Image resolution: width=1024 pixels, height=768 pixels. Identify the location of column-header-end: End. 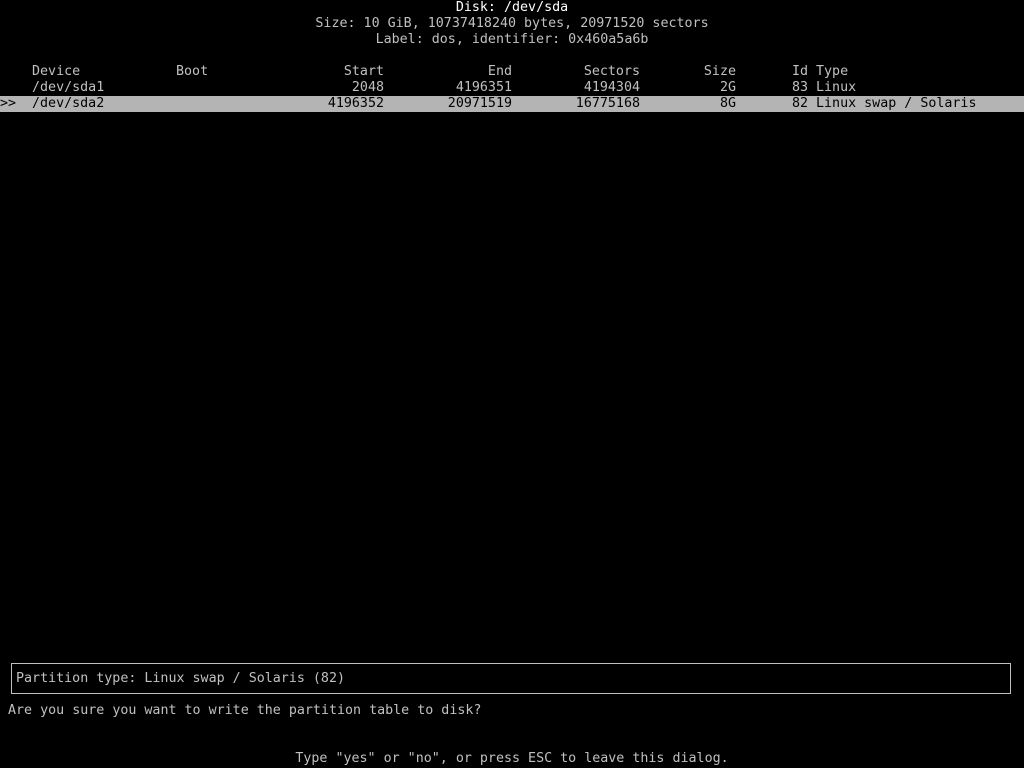
(499, 71).